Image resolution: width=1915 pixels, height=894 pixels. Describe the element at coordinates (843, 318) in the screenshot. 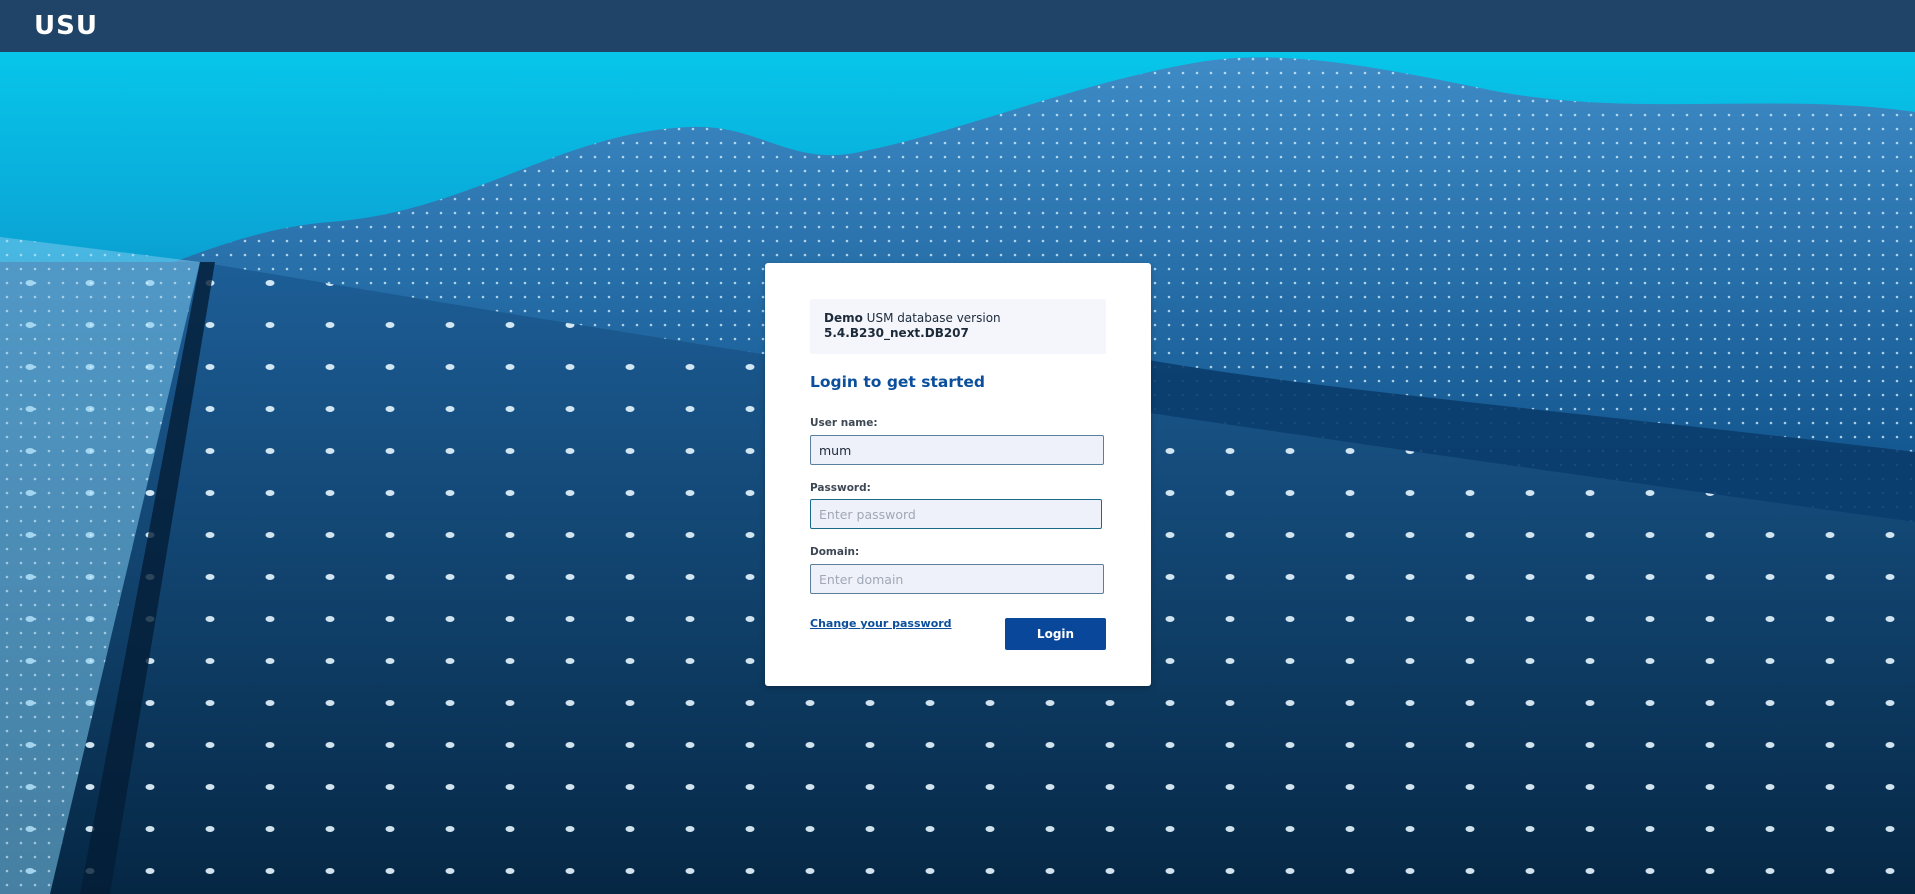

I see `edition-label: Demo` at that location.